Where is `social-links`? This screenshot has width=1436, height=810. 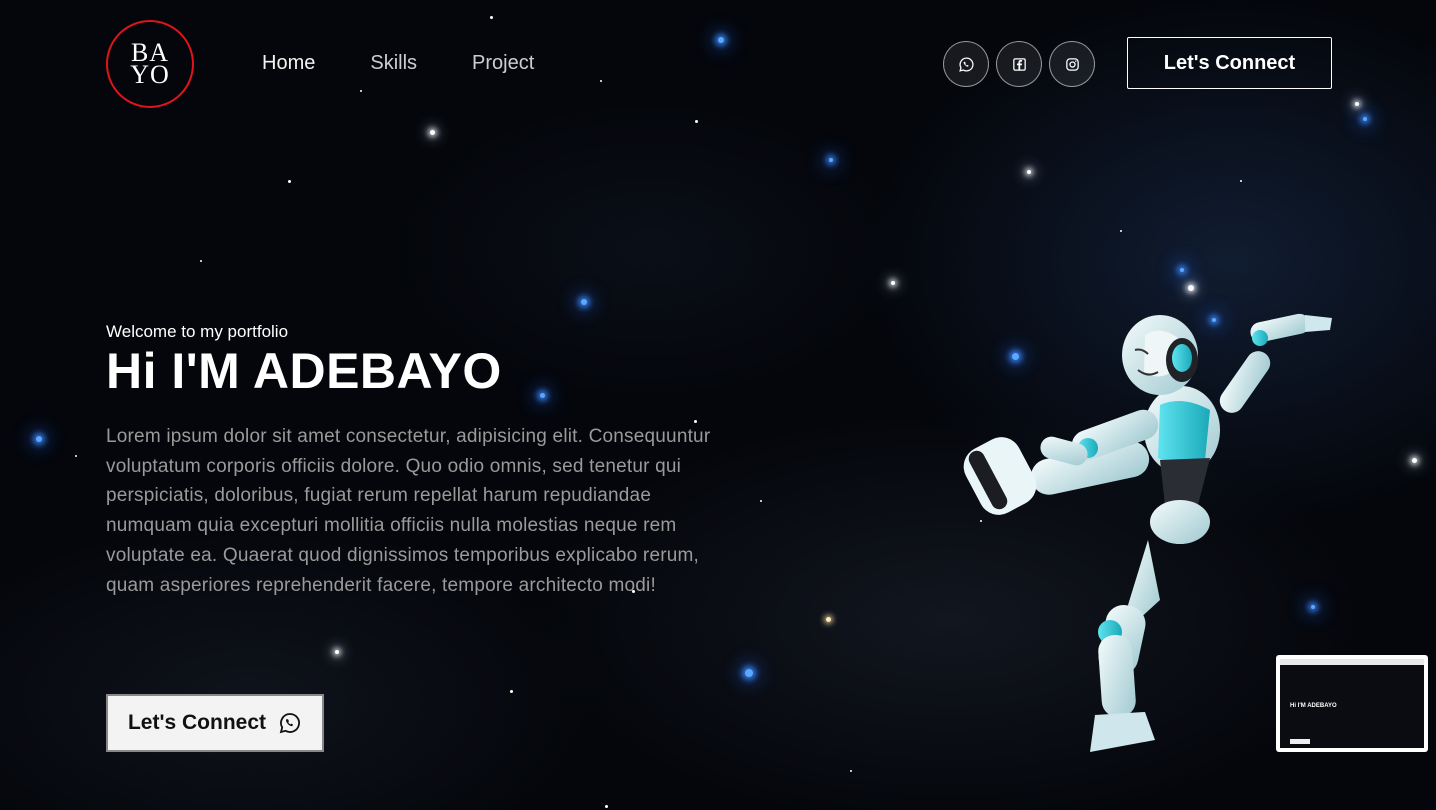 social-links is located at coordinates (1019, 64).